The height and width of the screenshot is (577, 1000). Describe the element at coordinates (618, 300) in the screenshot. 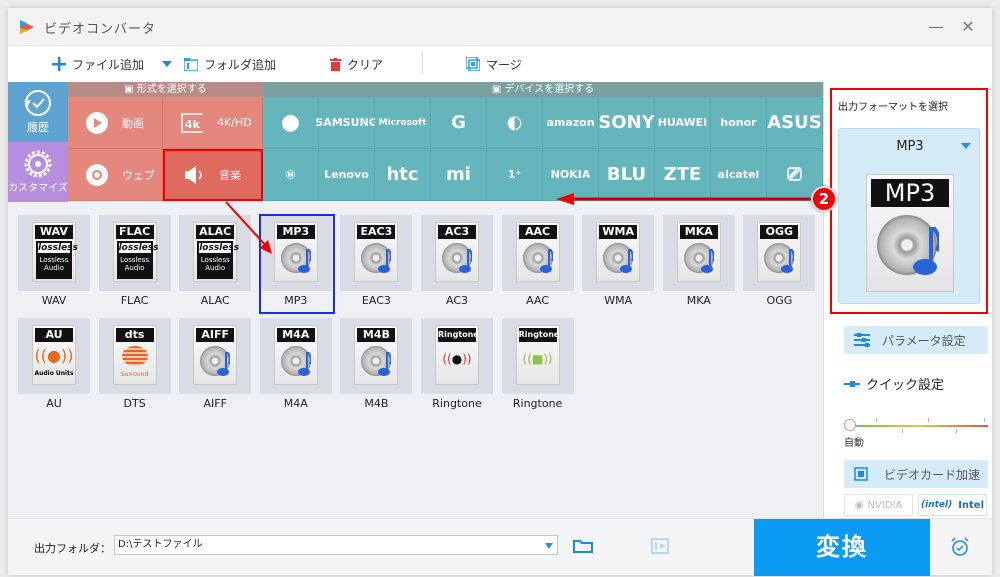

I see `format-label: WMA` at that location.